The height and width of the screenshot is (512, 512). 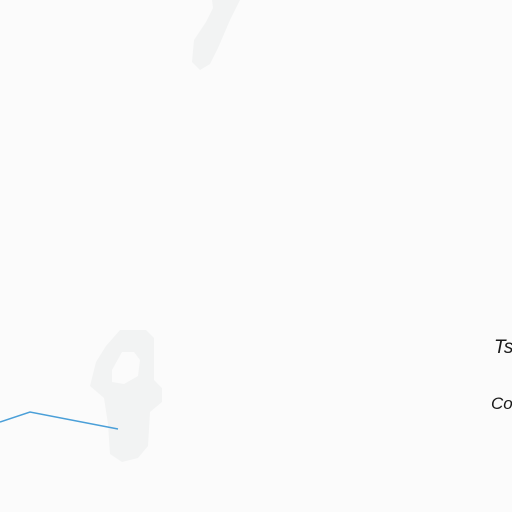 What do you see at coordinates (59, 420) in the screenshot?
I see `river-line` at bounding box center [59, 420].